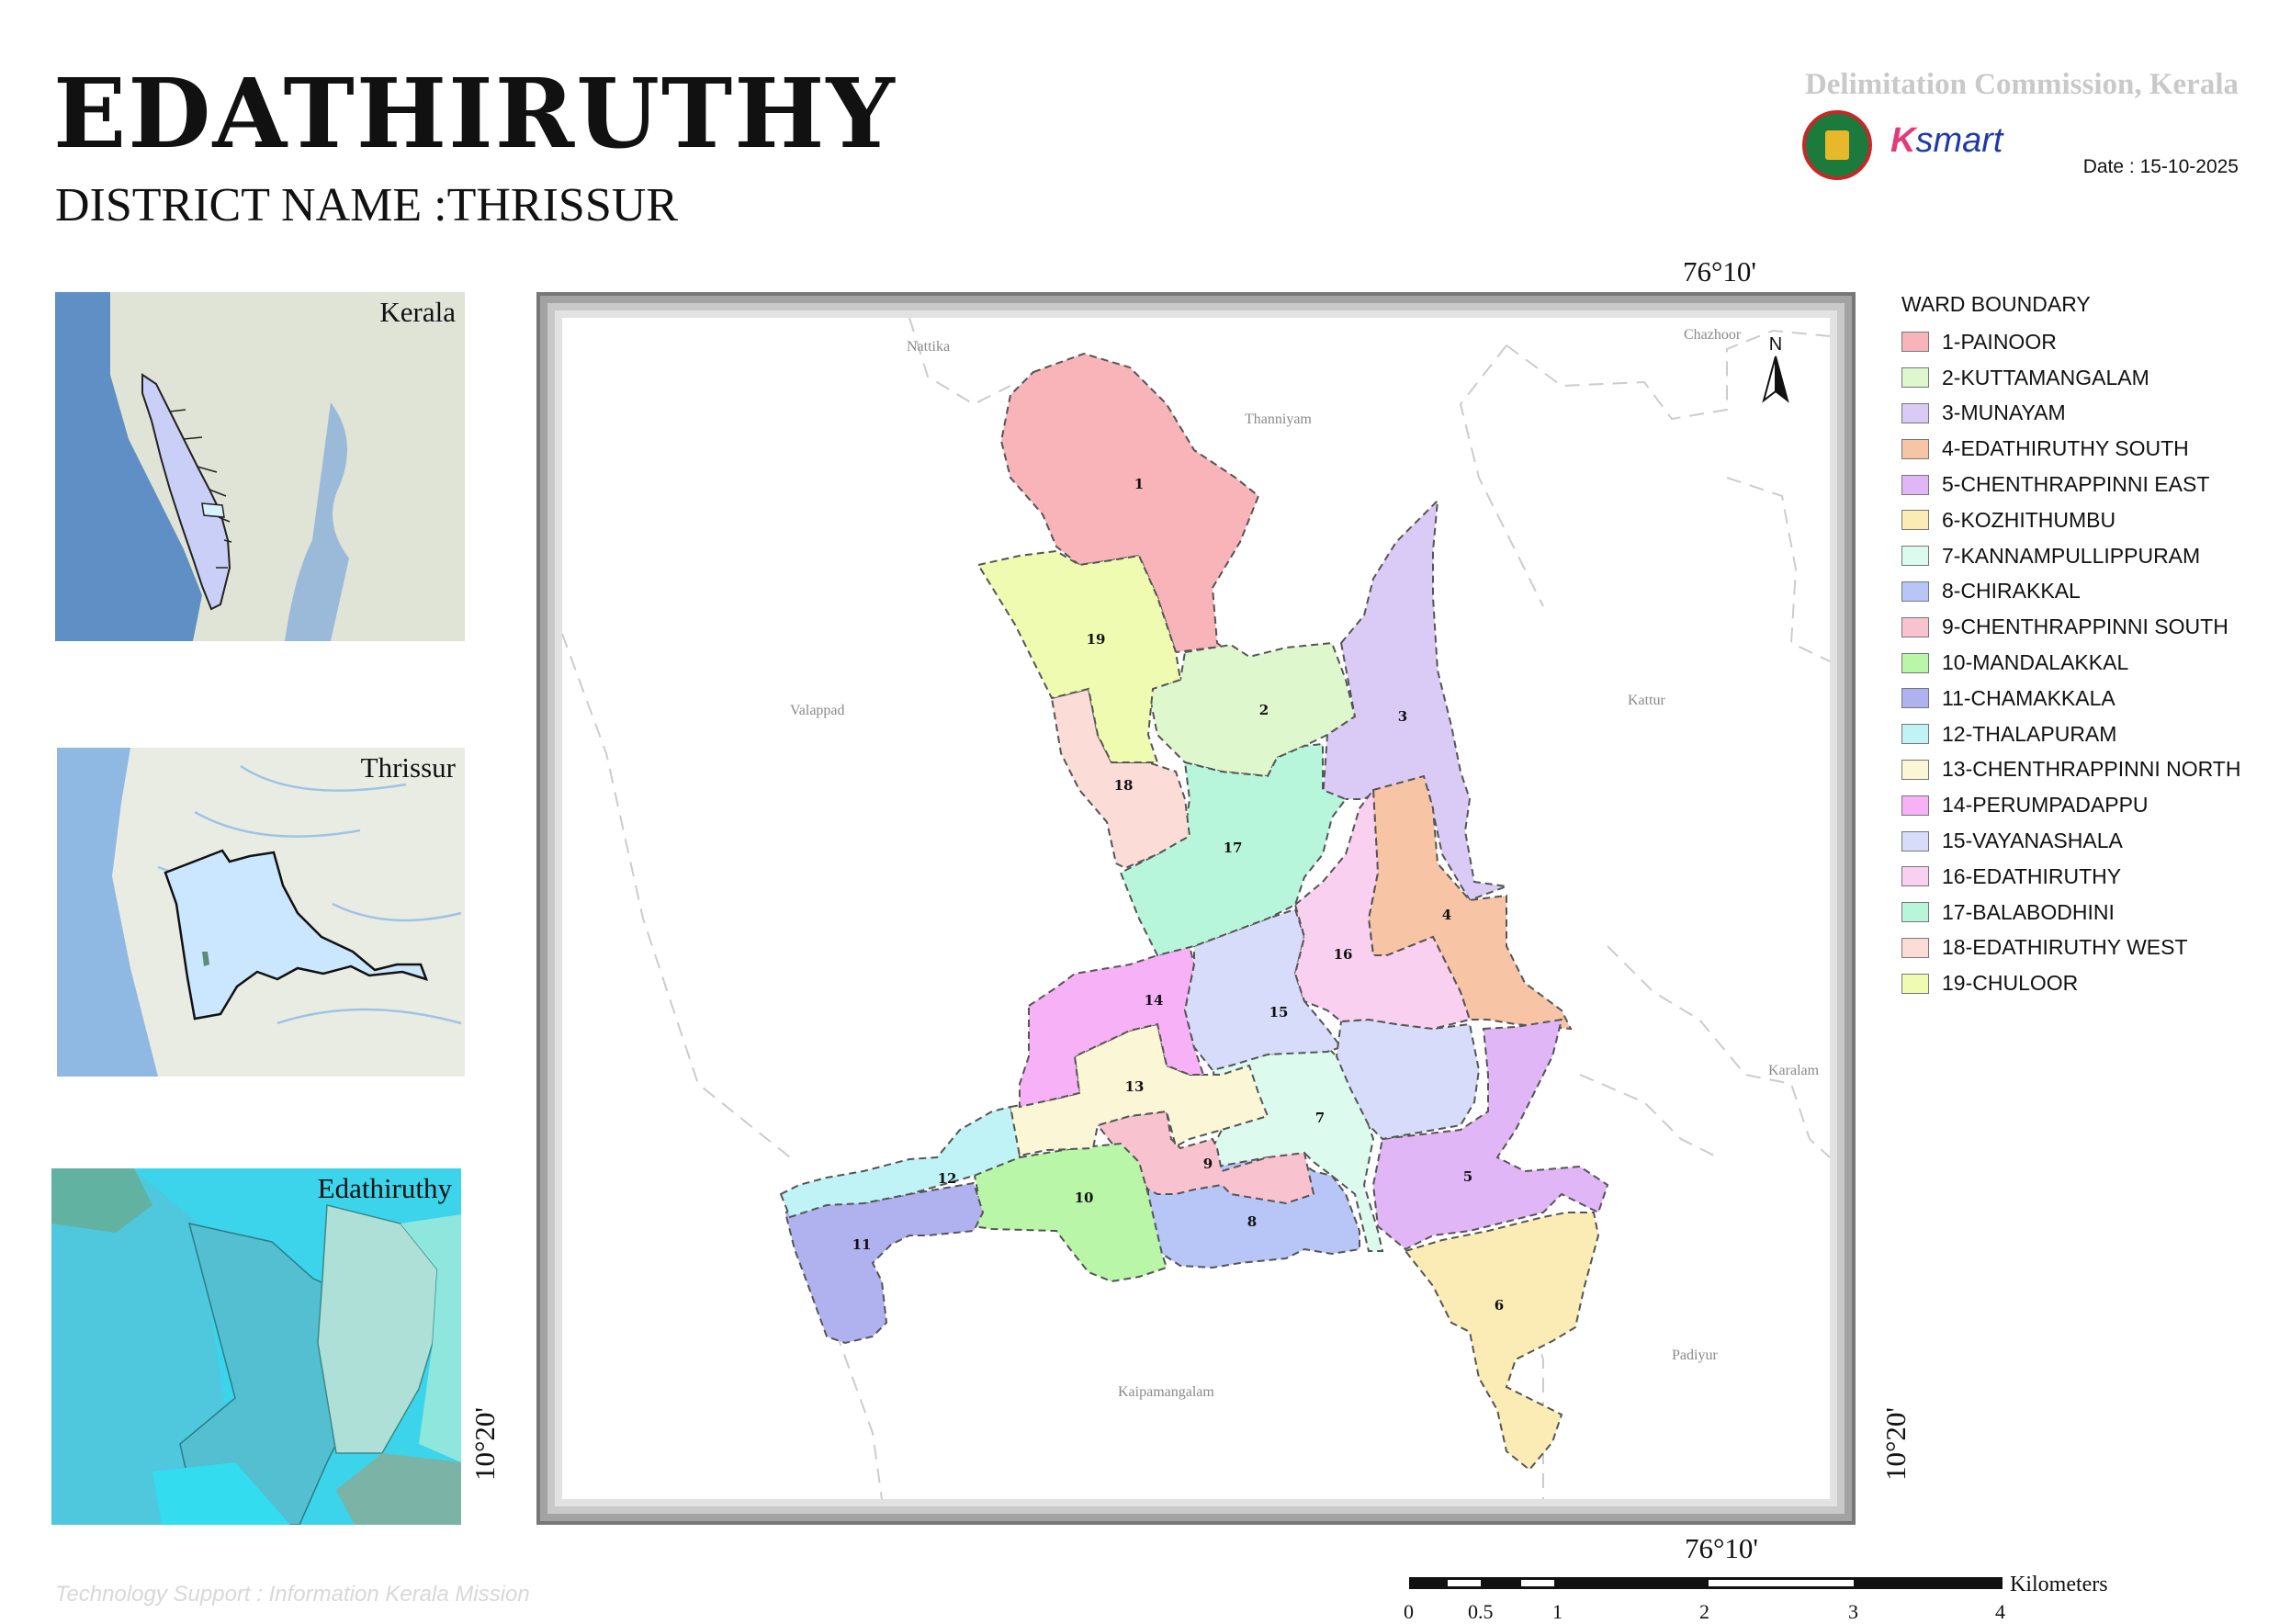 The height and width of the screenshot is (1624, 2279). I want to click on ward-number-18: 18, so click(1124, 785).